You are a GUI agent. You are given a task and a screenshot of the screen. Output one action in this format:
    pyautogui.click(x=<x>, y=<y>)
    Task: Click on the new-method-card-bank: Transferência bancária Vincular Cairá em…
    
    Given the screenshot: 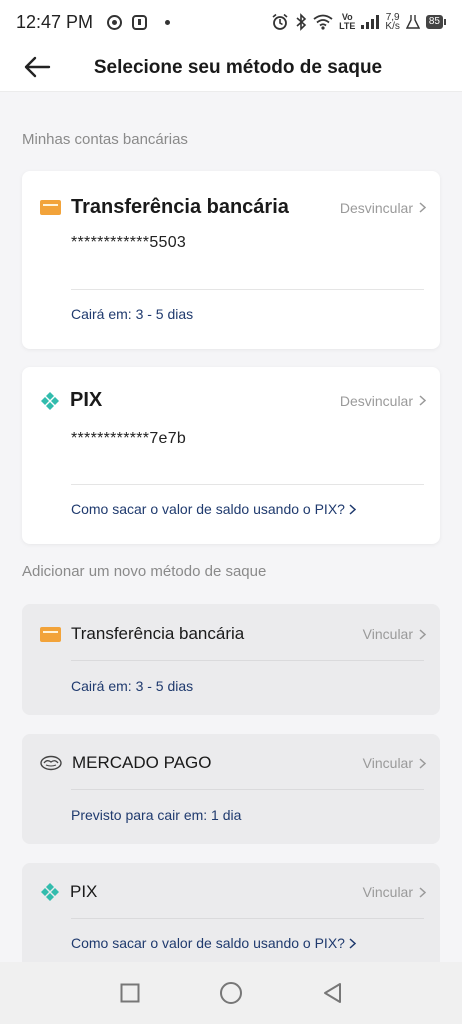 What is the action you would take?
    pyautogui.click(x=231, y=659)
    